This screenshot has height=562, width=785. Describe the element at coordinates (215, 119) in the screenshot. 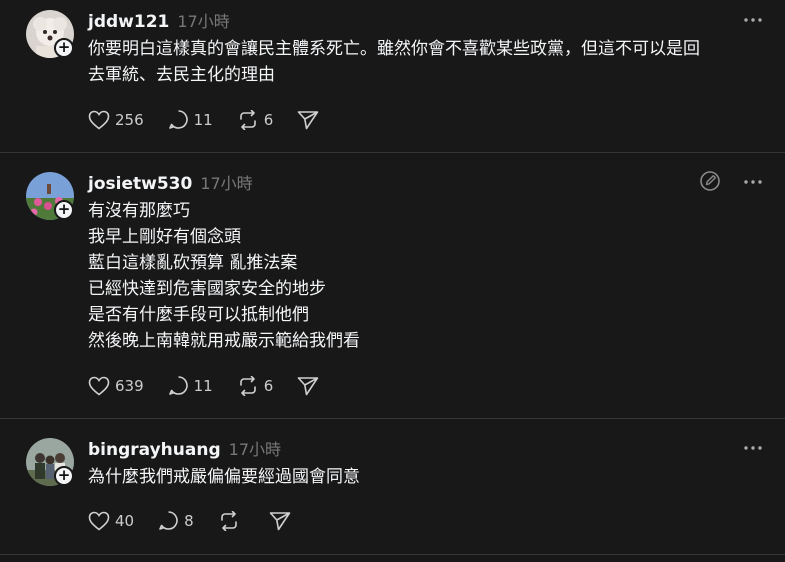

I see `action-bar: 256 11 6` at that location.